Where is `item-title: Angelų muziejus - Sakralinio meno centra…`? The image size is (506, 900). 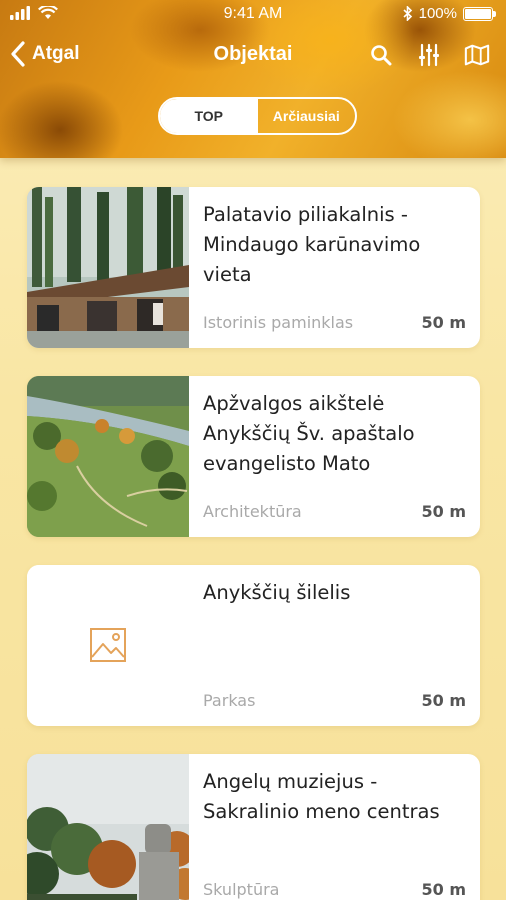 item-title: Angelų muziejus - Sakralinio meno centra… is located at coordinates (321, 796).